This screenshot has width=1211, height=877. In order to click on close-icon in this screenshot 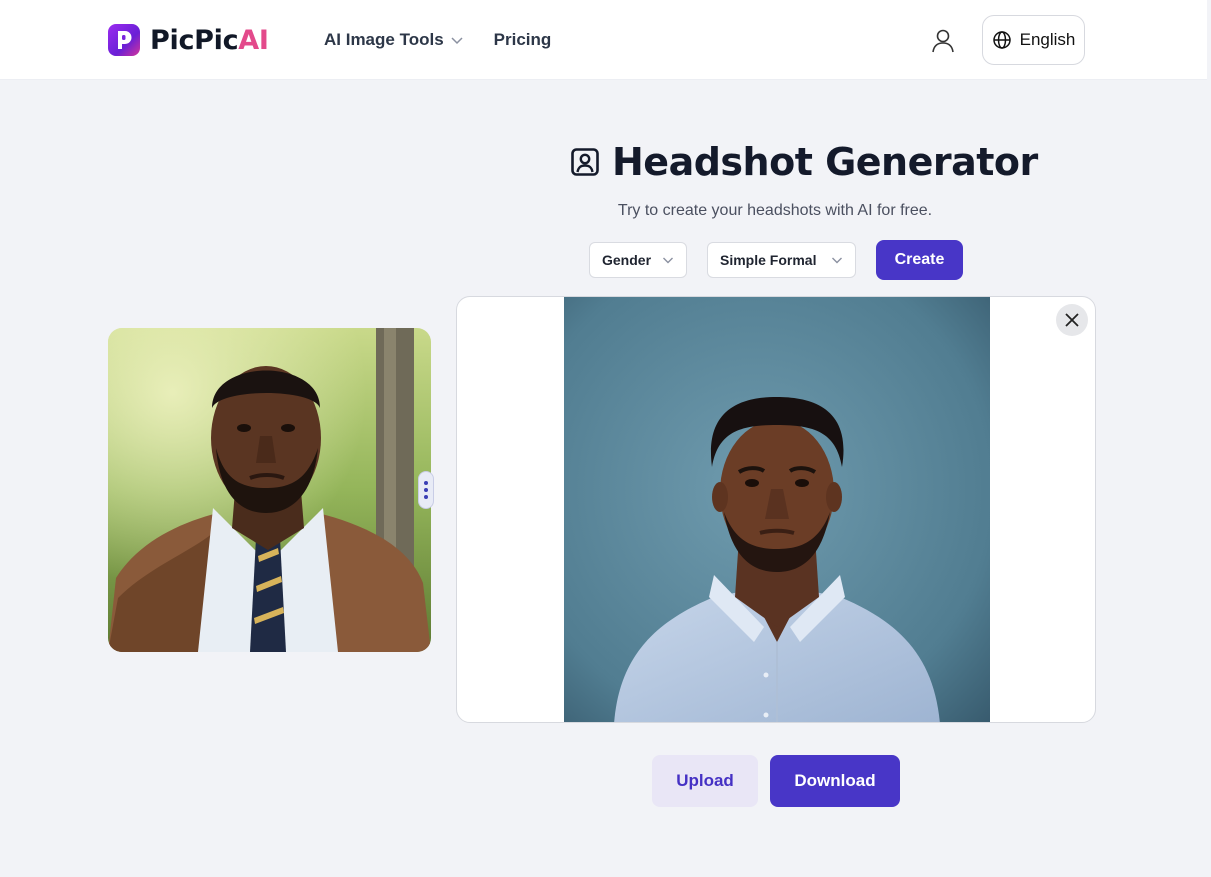, I will do `click(1072, 320)`.